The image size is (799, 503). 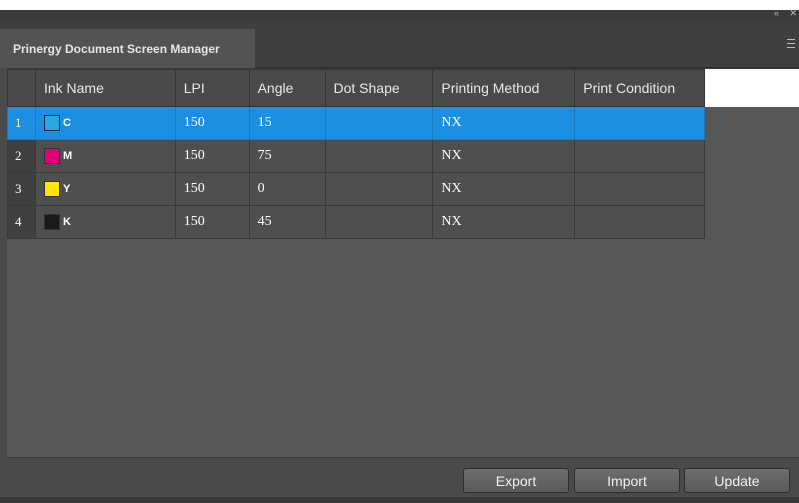 What do you see at coordinates (21, 123) in the screenshot?
I see `row-number: 1` at bounding box center [21, 123].